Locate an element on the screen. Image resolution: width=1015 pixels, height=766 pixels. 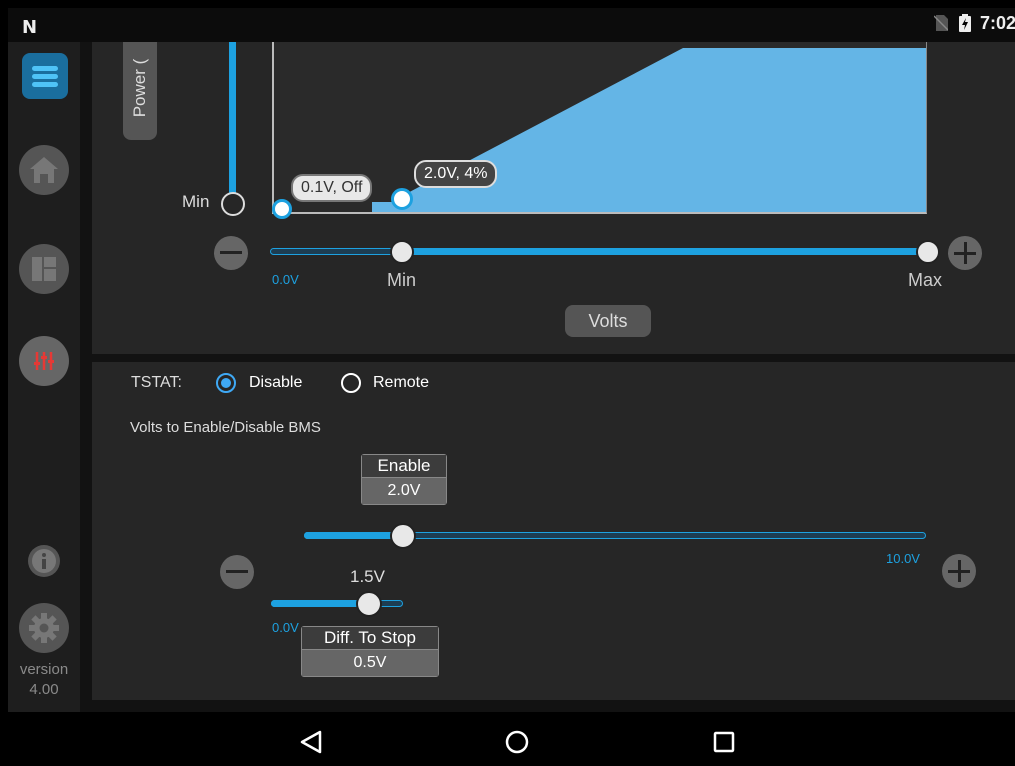
status-clock: 7:02 is located at coordinates (997, 23).